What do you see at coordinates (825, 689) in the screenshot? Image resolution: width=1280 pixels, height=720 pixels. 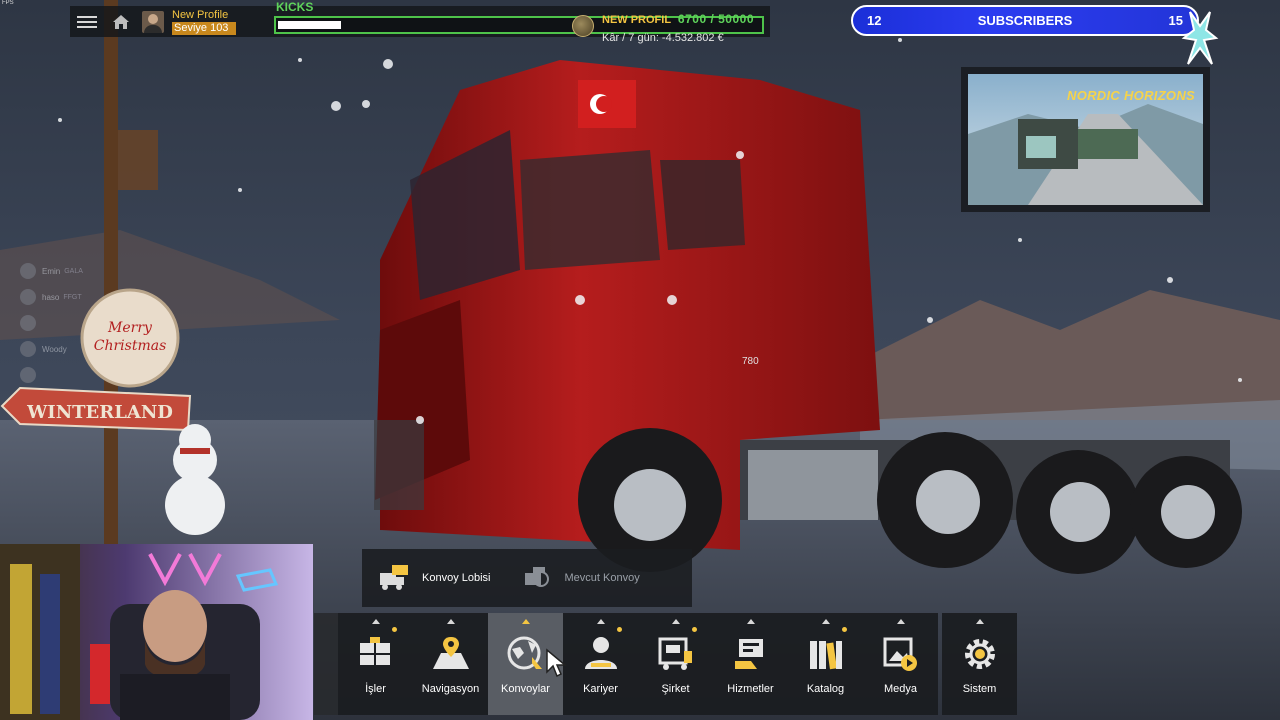 I see `menu-label: Katalog` at bounding box center [825, 689].